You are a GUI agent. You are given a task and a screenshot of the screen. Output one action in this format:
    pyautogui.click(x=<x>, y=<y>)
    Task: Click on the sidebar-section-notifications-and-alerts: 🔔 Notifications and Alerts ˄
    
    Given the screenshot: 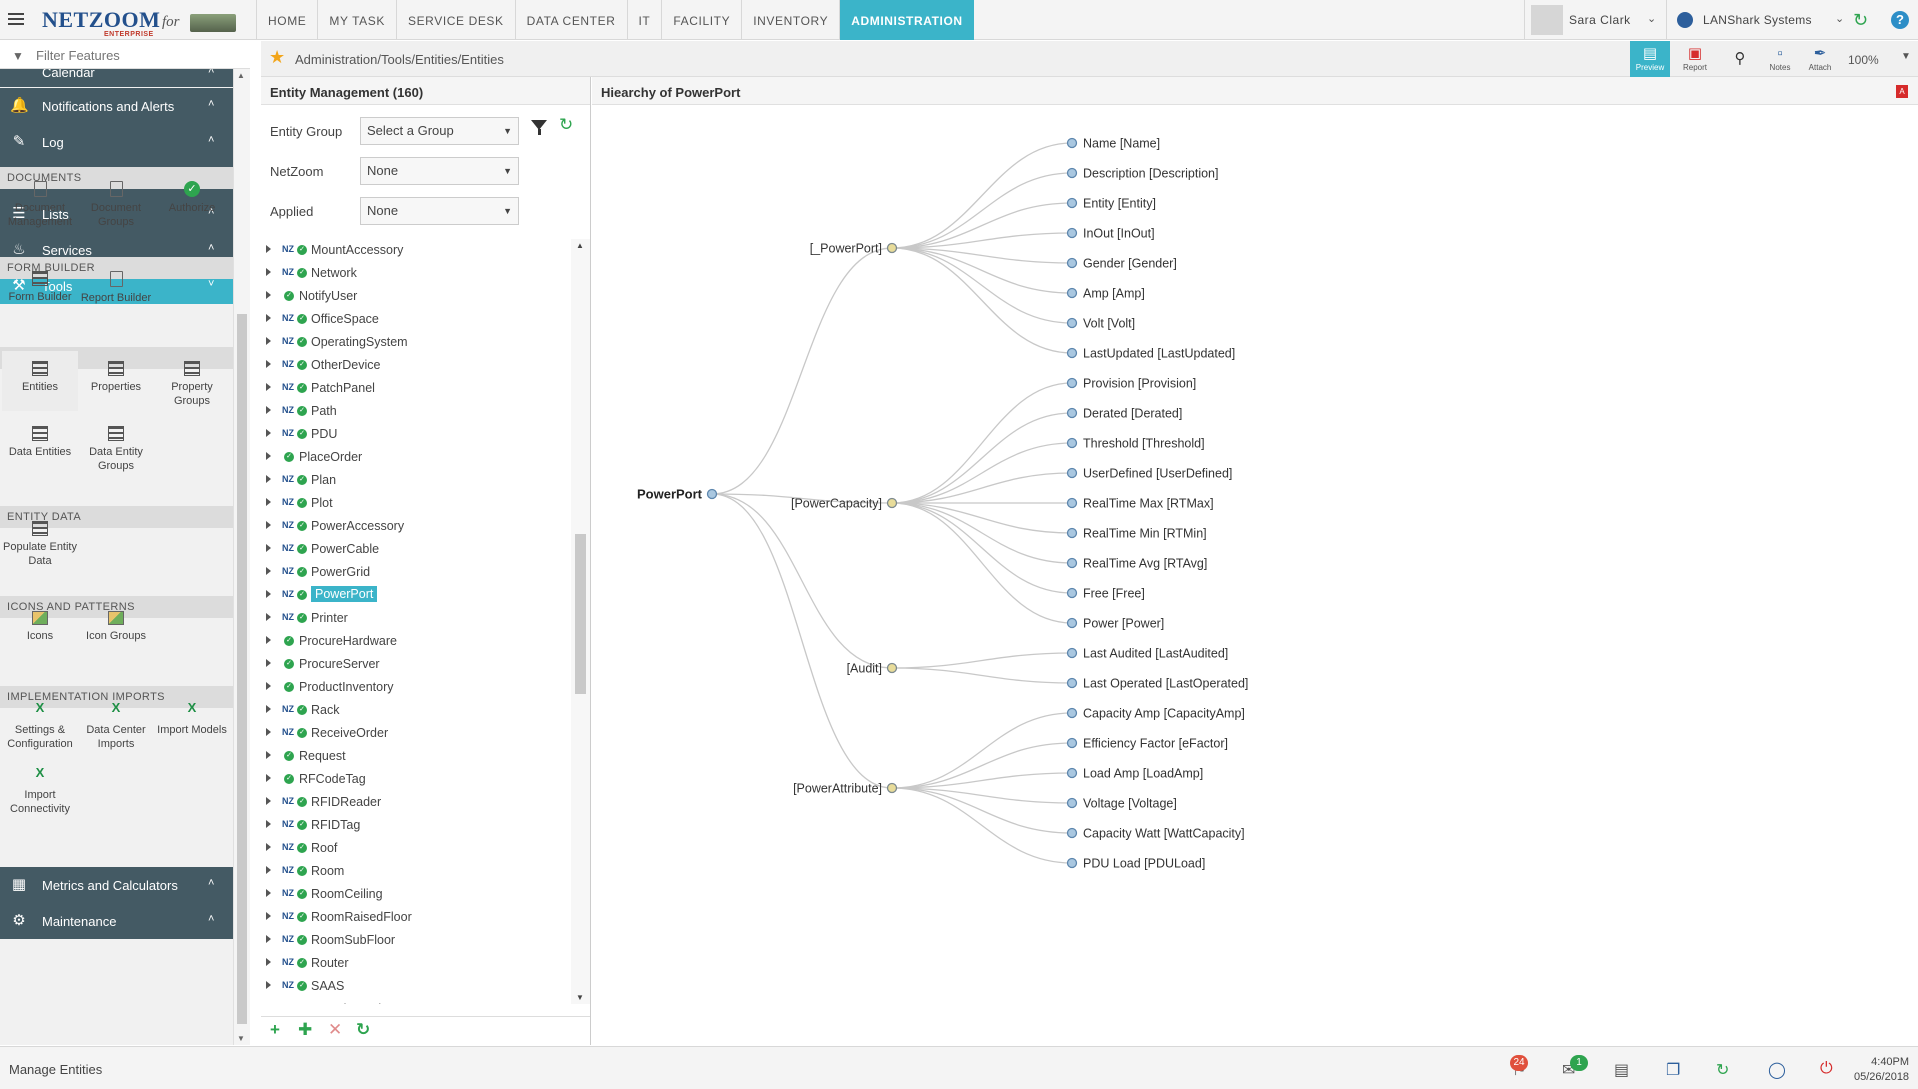 What is the action you would take?
    pyautogui.click(x=116, y=106)
    